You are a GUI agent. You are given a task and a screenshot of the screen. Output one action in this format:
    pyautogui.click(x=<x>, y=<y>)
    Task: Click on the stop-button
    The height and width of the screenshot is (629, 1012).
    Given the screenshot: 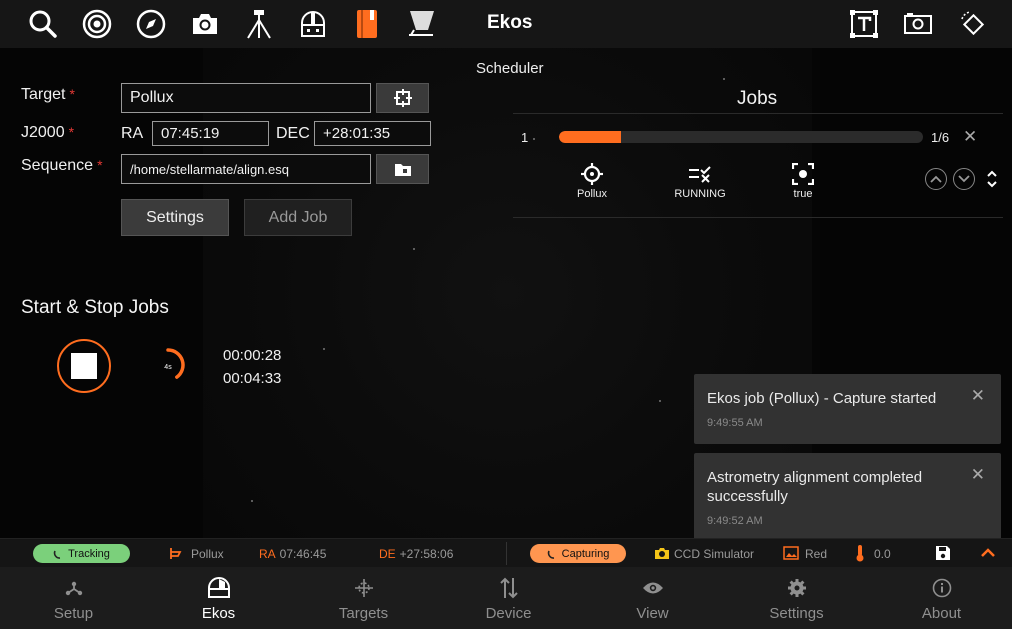 What is the action you would take?
    pyautogui.click(x=84, y=366)
    